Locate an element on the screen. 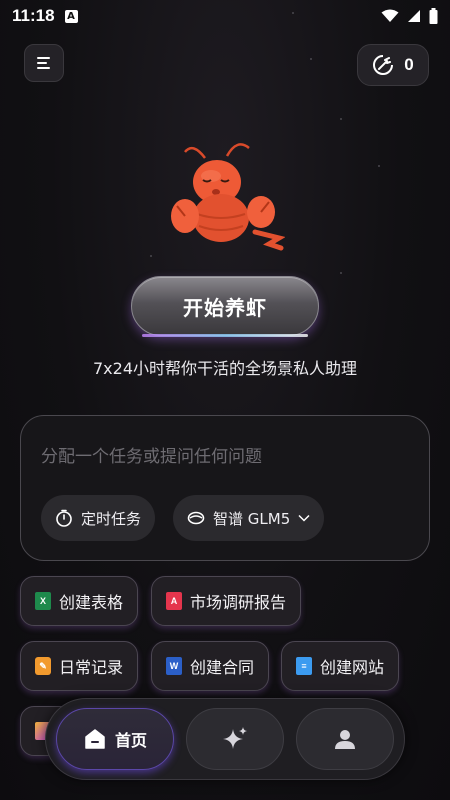 The width and height of the screenshot is (450, 800). sparkle-icon is located at coordinates (235, 738).